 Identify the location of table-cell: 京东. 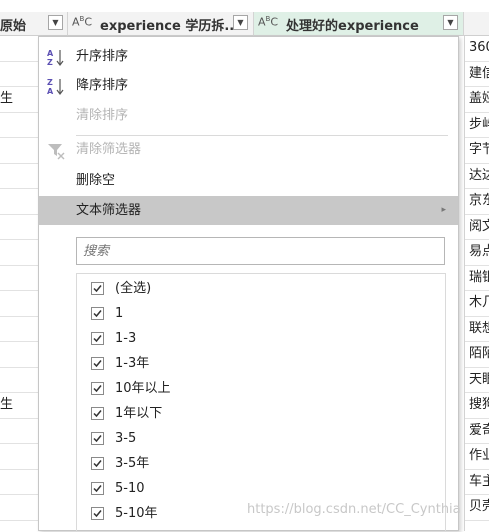
(477, 202).